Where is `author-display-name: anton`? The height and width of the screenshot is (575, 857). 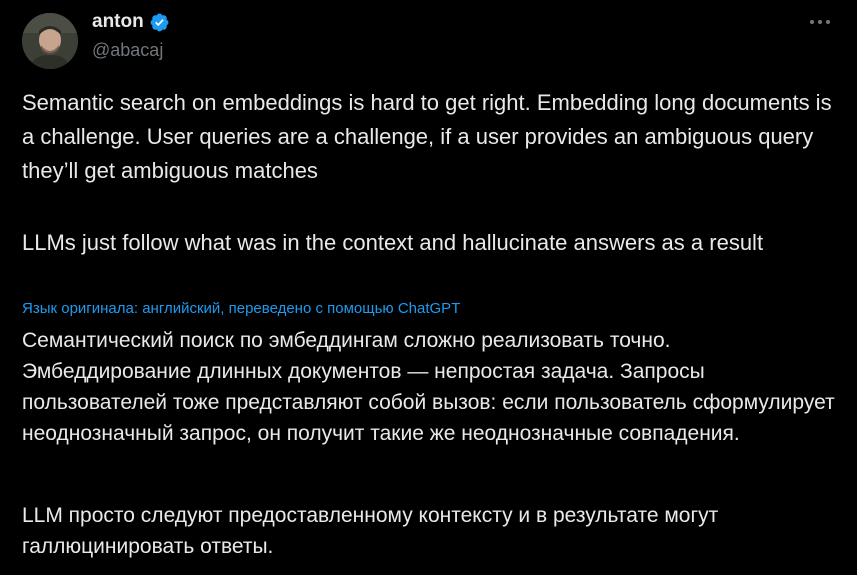
author-display-name: anton is located at coordinates (118, 22).